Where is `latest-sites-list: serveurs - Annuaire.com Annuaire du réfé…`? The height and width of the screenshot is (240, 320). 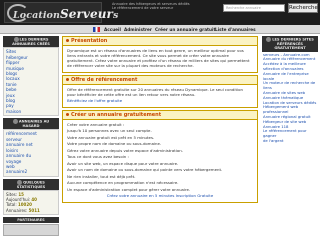 latest-sites-list: serveurs - Annuaire.com Annuaire du réfé… is located at coordinates (290, 98).